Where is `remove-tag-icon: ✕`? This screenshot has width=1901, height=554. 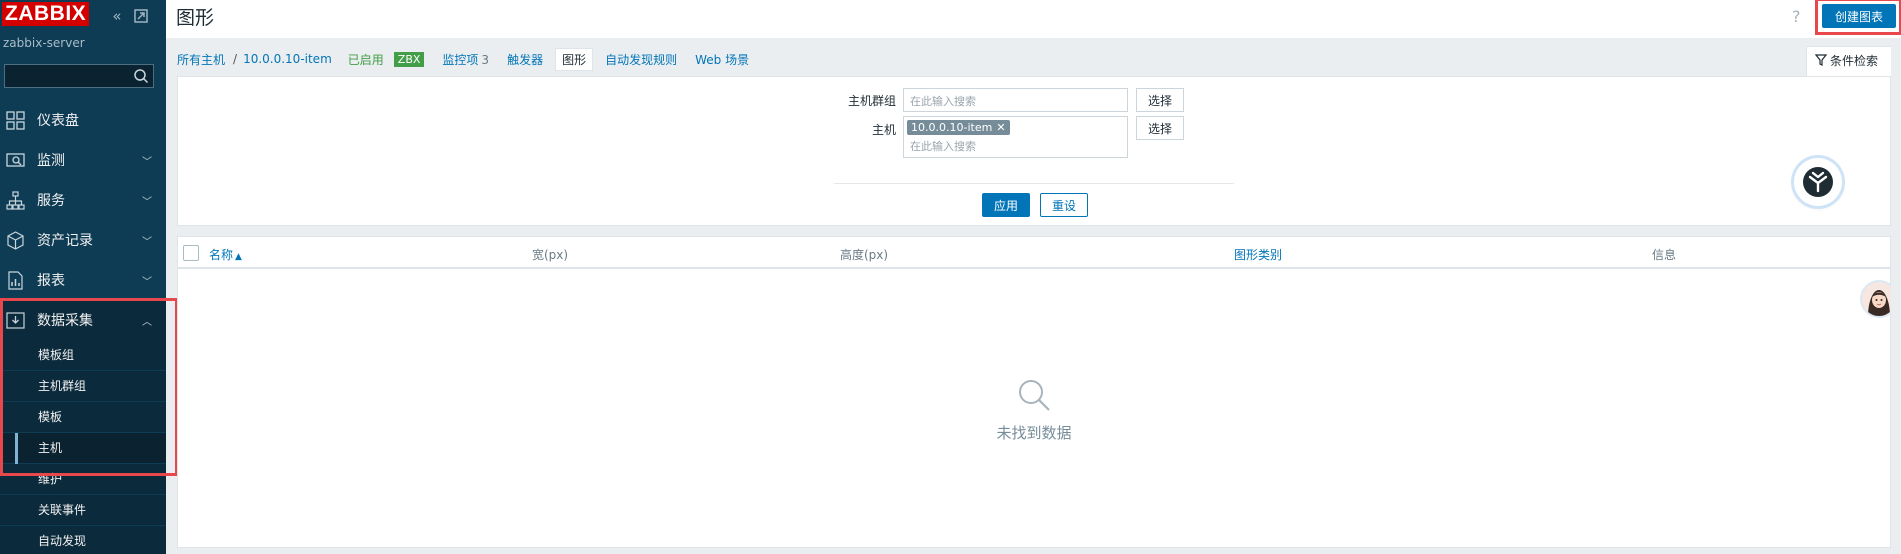 remove-tag-icon: ✕ is located at coordinates (1000, 127).